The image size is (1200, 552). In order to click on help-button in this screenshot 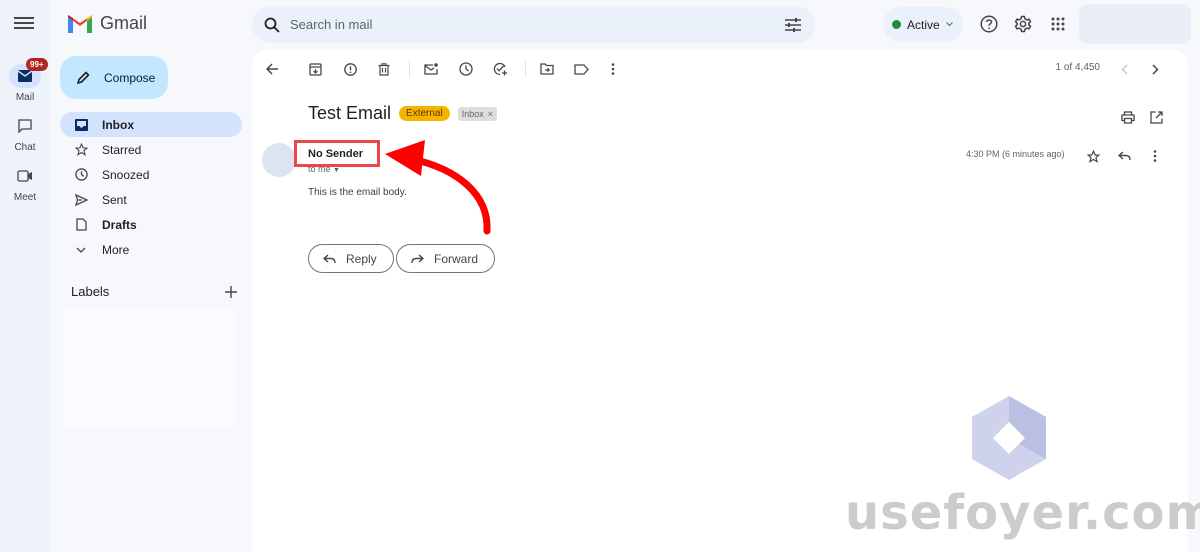, I will do `click(989, 24)`.